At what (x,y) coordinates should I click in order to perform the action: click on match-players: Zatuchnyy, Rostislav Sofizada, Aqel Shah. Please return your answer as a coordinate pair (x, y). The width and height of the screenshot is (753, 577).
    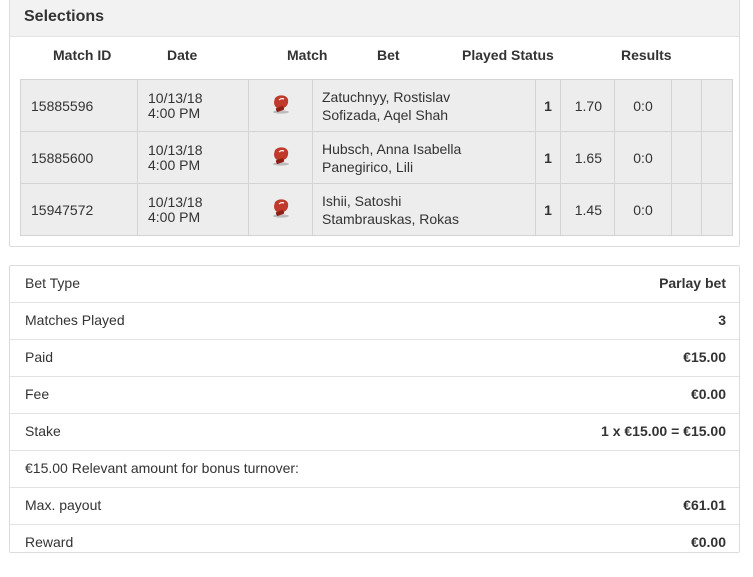
    Looking at the image, I should click on (424, 105).